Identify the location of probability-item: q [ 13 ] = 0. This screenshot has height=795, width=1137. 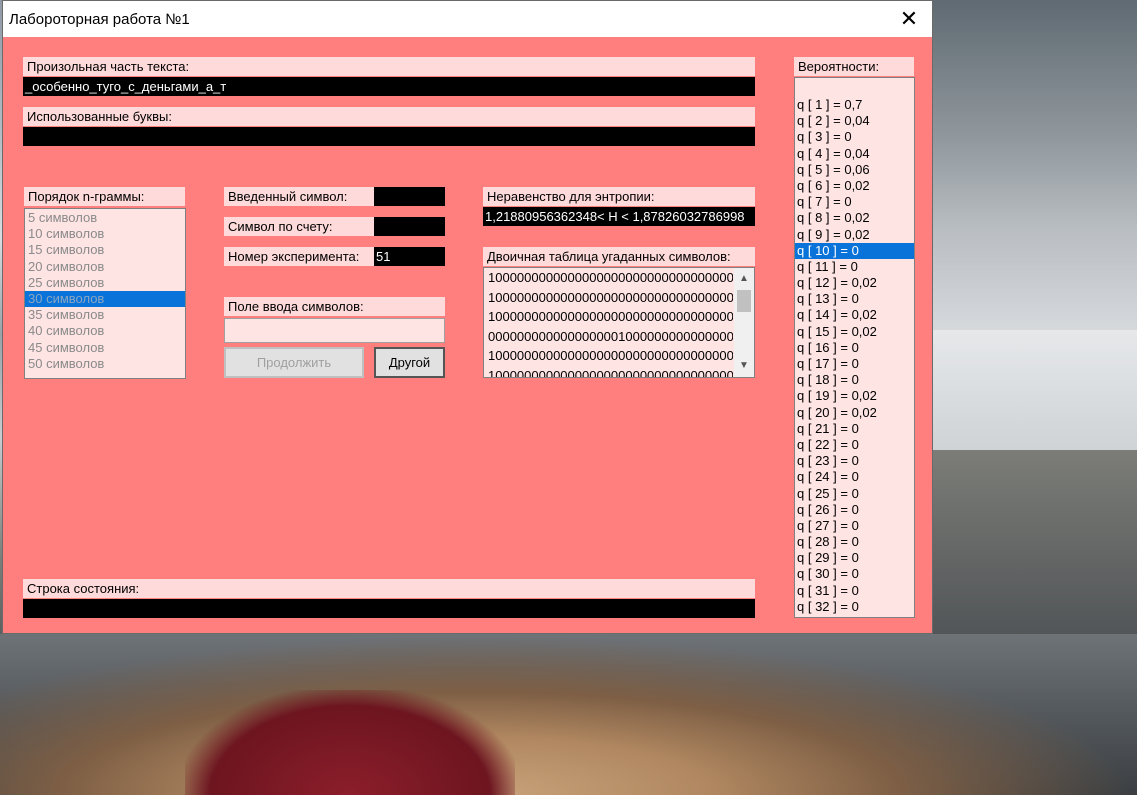
(854, 299).